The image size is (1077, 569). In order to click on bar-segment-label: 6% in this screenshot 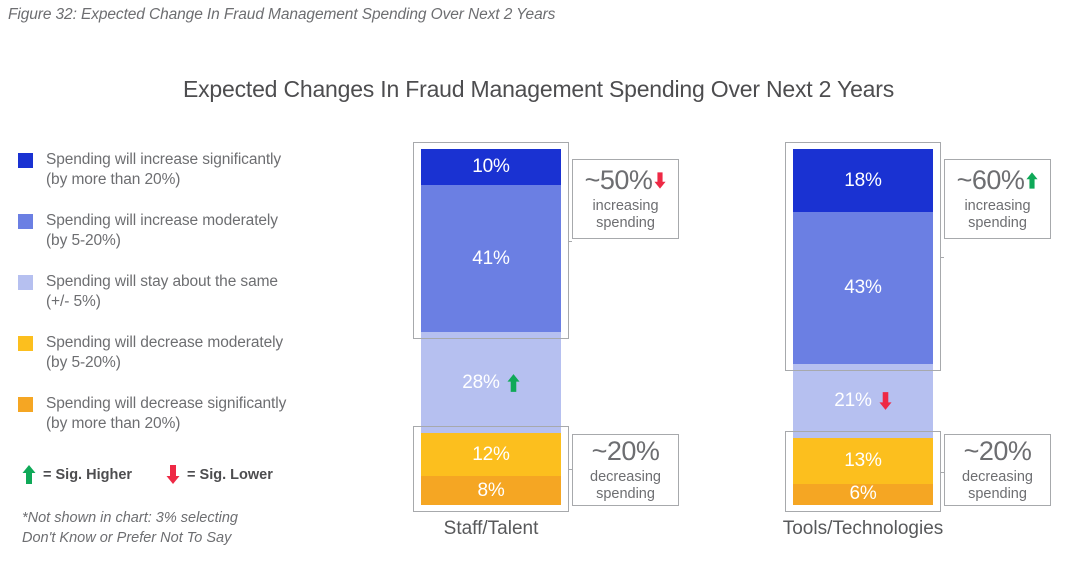, I will do `click(863, 494)`.